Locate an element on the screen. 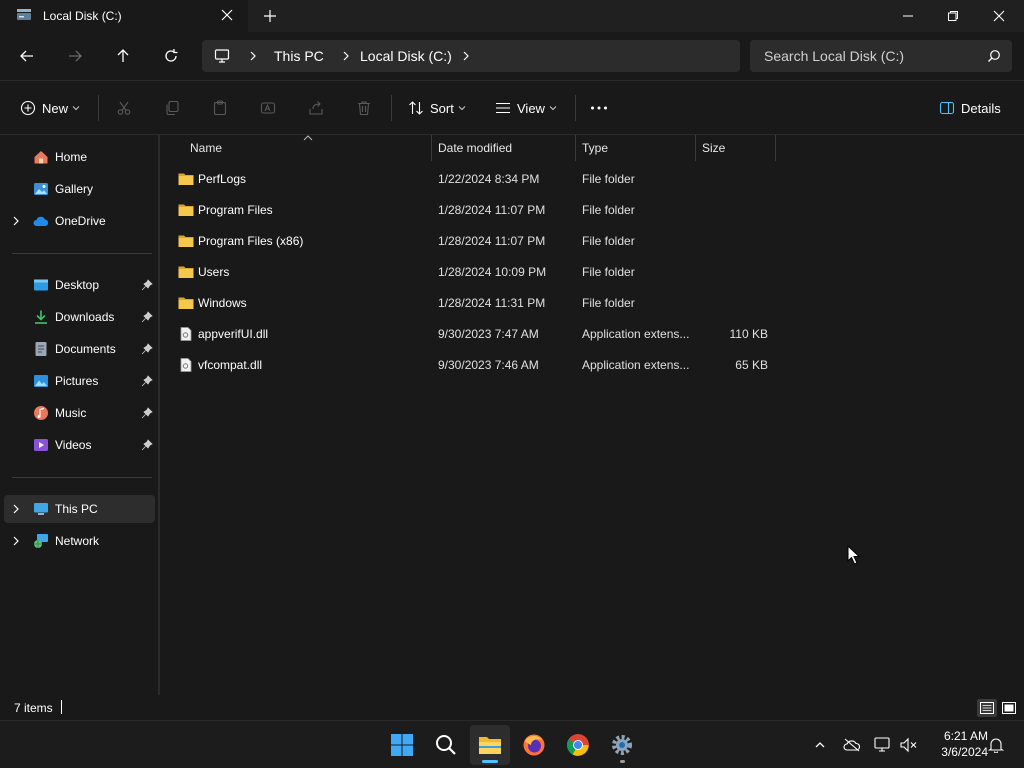 The width and height of the screenshot is (1024, 768). paste-button is located at coordinates (220, 108).